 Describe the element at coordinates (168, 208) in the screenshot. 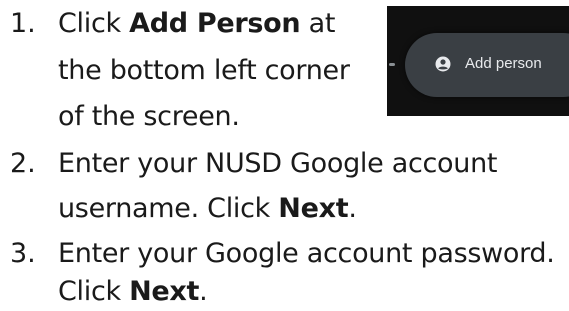

I see `step-2-text-pre: username. Click` at that location.